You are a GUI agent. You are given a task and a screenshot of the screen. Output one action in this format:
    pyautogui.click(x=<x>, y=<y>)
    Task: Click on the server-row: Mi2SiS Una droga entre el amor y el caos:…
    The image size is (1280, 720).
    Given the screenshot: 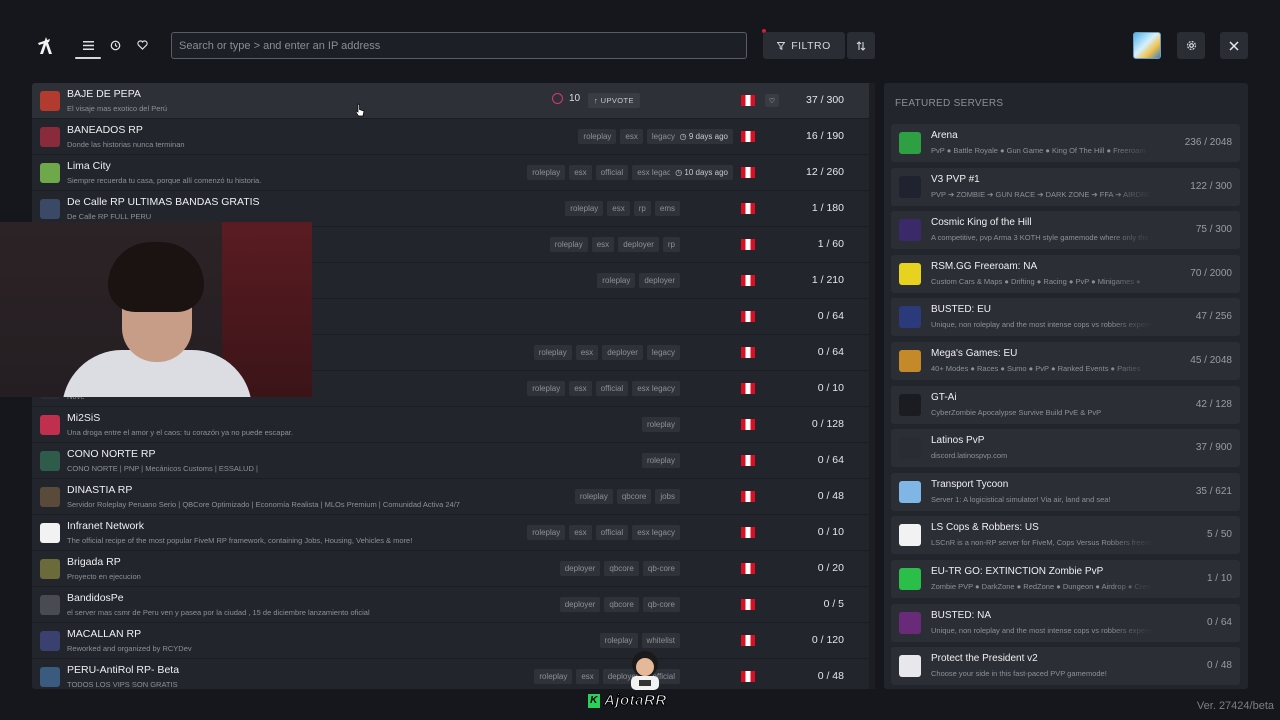 What is the action you would take?
    pyautogui.click(x=453, y=425)
    